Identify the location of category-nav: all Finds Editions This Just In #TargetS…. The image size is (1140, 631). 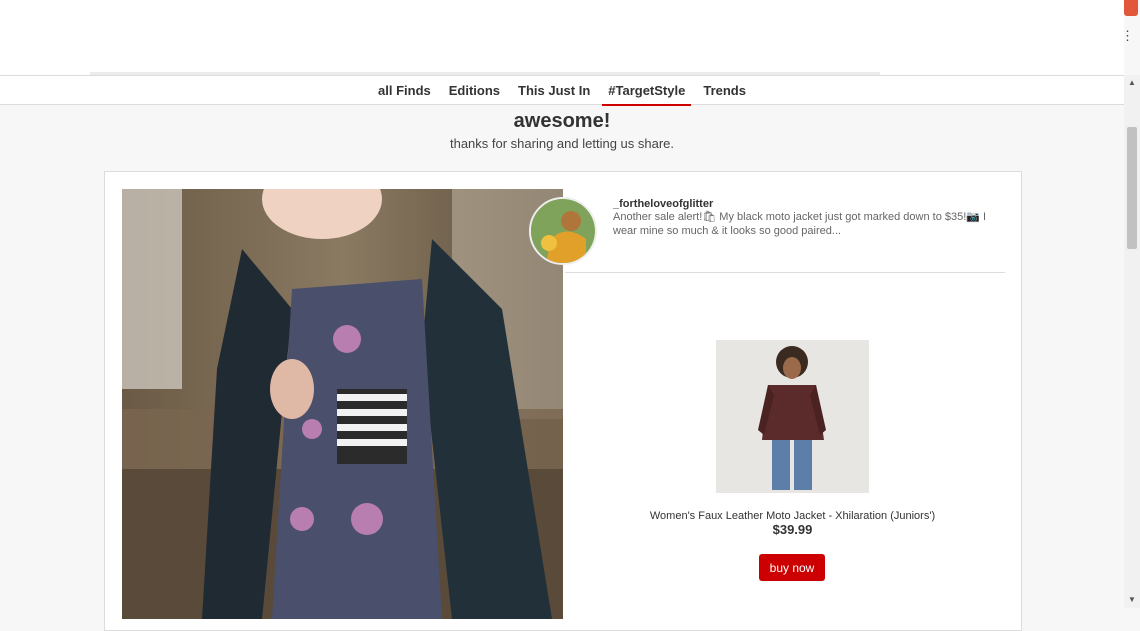
(562, 90).